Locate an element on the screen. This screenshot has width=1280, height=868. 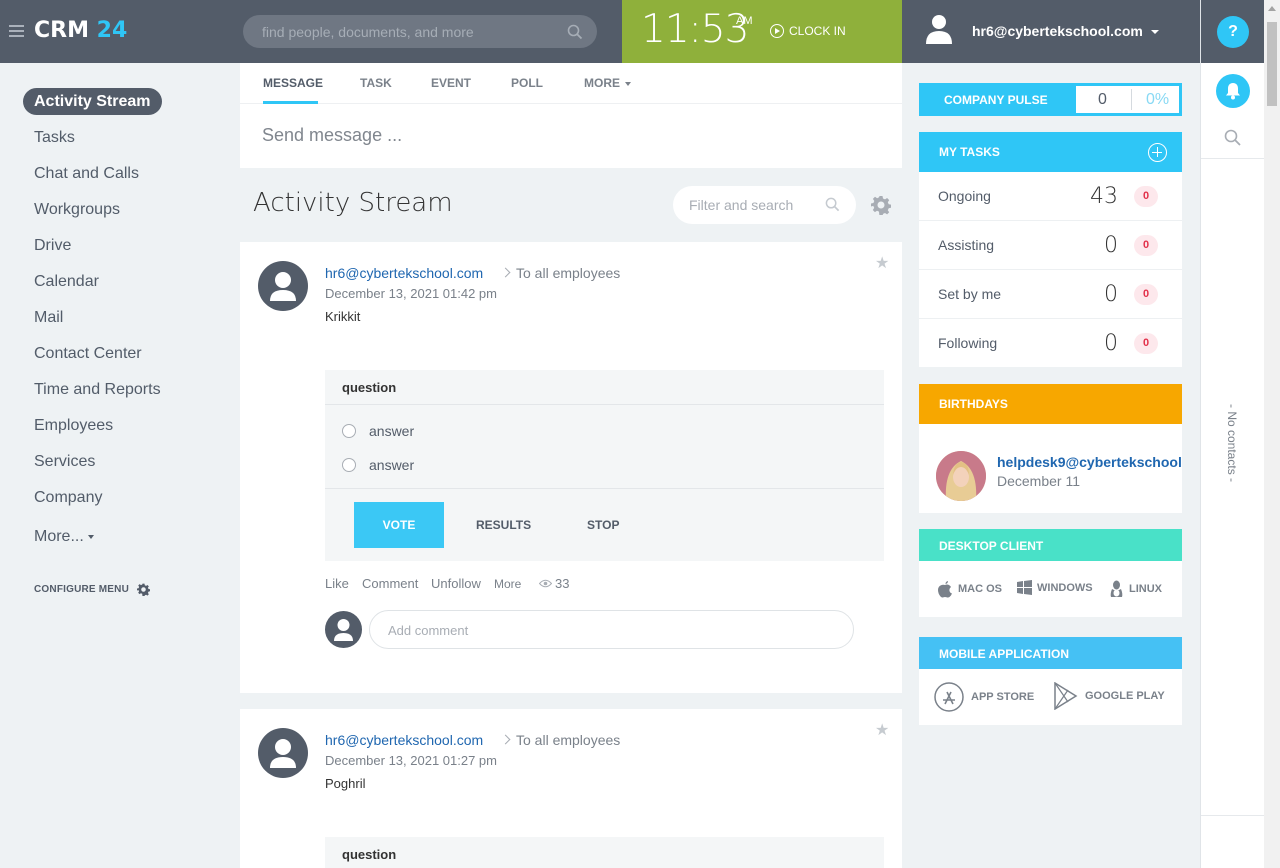
app-store-link: APP STORE is located at coordinates (984, 697).